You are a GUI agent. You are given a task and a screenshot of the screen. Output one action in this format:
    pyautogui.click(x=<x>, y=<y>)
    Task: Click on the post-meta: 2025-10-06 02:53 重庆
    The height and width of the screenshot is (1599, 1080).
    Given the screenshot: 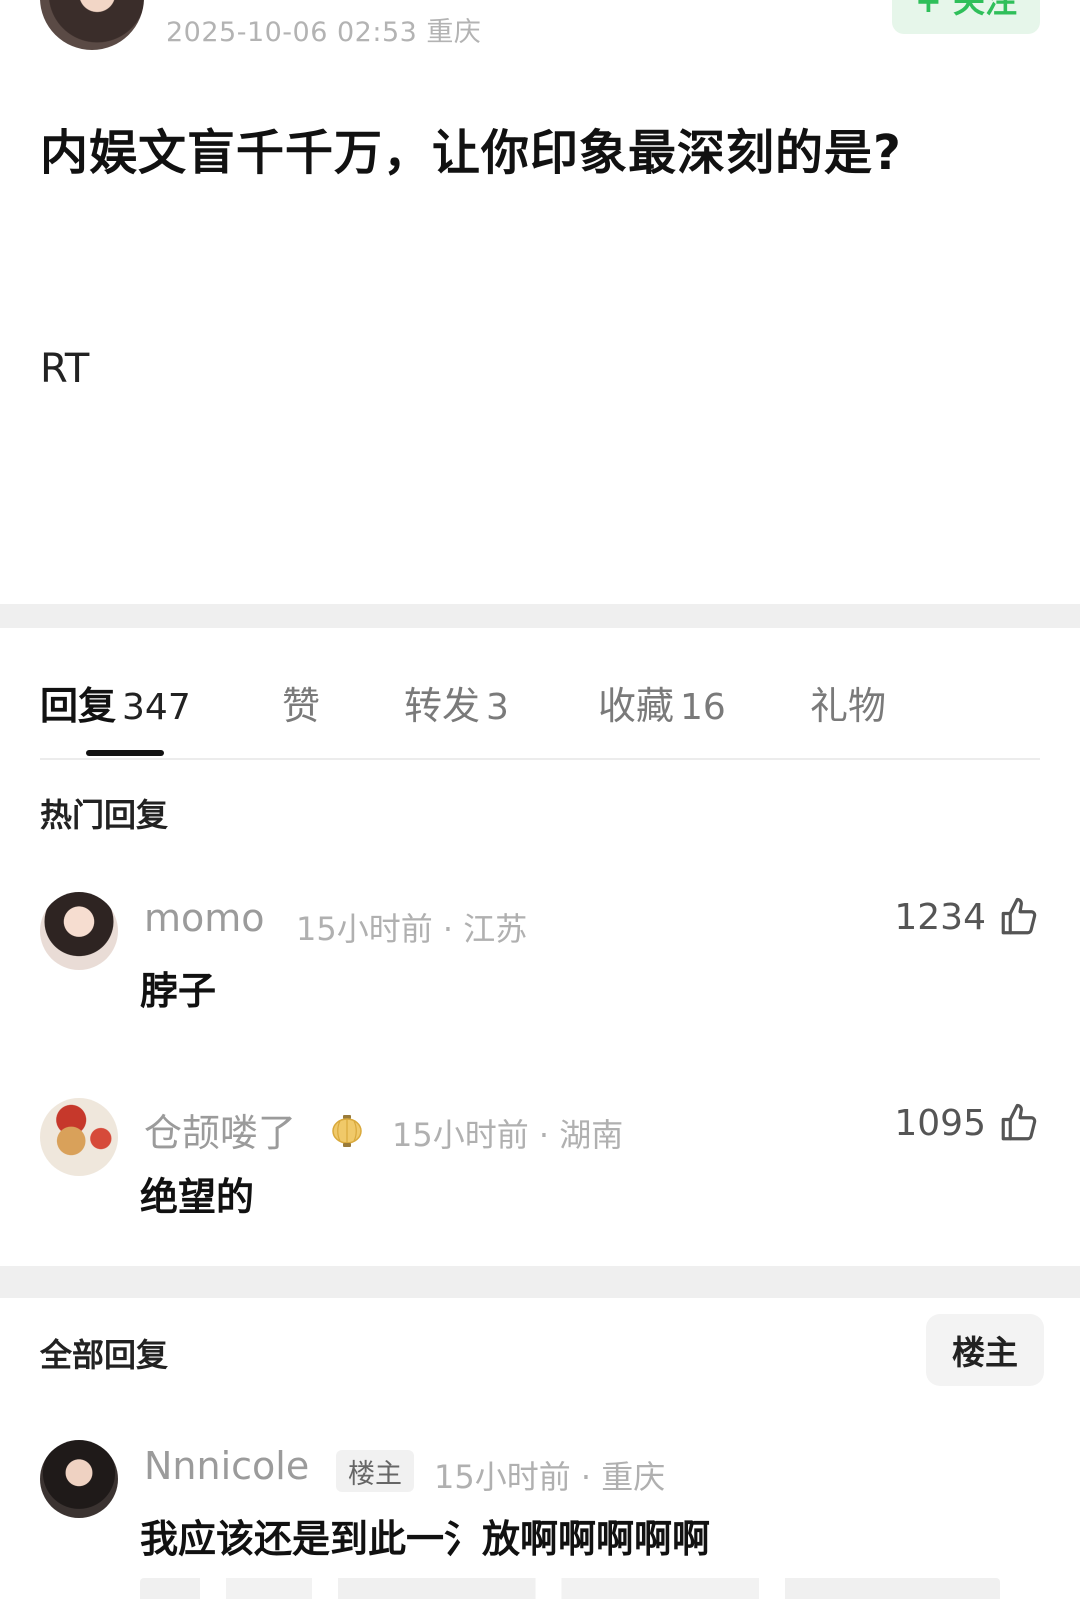 What is the action you would take?
    pyautogui.click(x=324, y=32)
    